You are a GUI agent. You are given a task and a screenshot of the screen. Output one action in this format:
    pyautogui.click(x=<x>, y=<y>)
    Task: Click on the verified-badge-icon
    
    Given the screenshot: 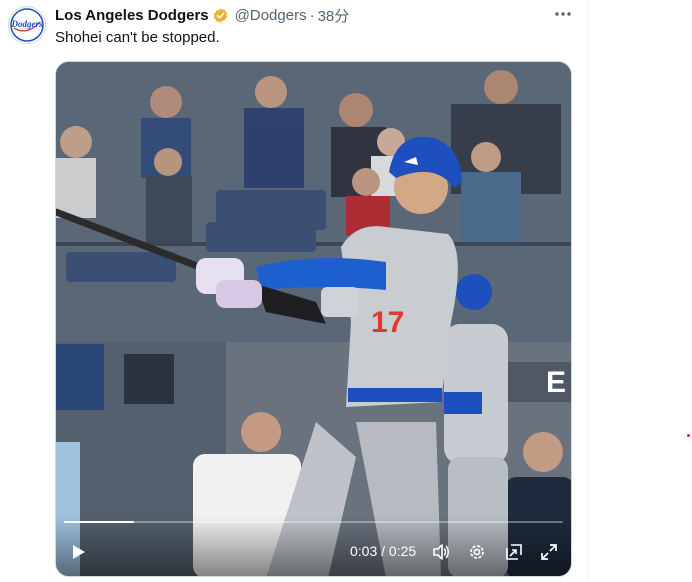 What is the action you would take?
    pyautogui.click(x=220, y=15)
    